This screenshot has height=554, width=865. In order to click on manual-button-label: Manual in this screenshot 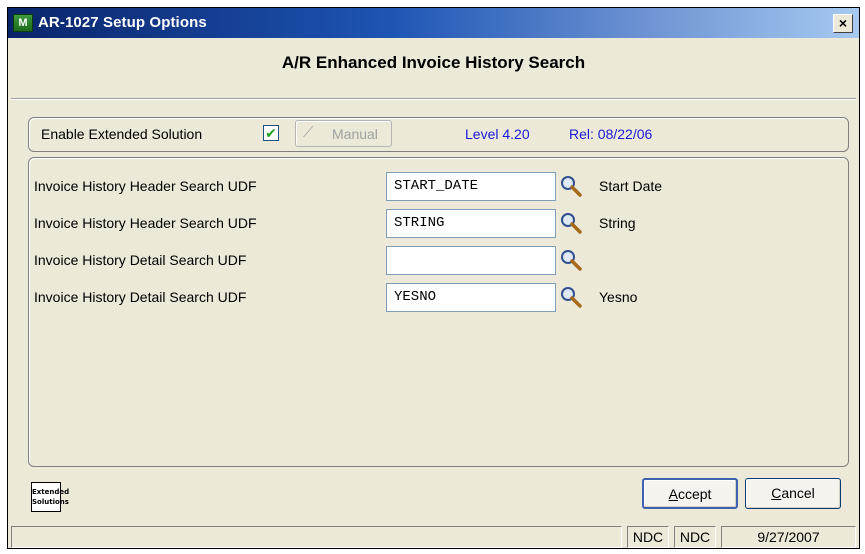, I will do `click(355, 134)`.